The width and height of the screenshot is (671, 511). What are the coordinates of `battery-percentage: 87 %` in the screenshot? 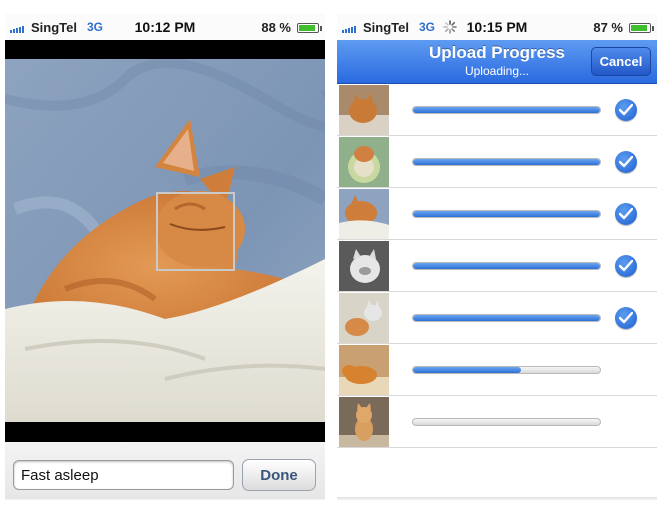 It's located at (608, 27).